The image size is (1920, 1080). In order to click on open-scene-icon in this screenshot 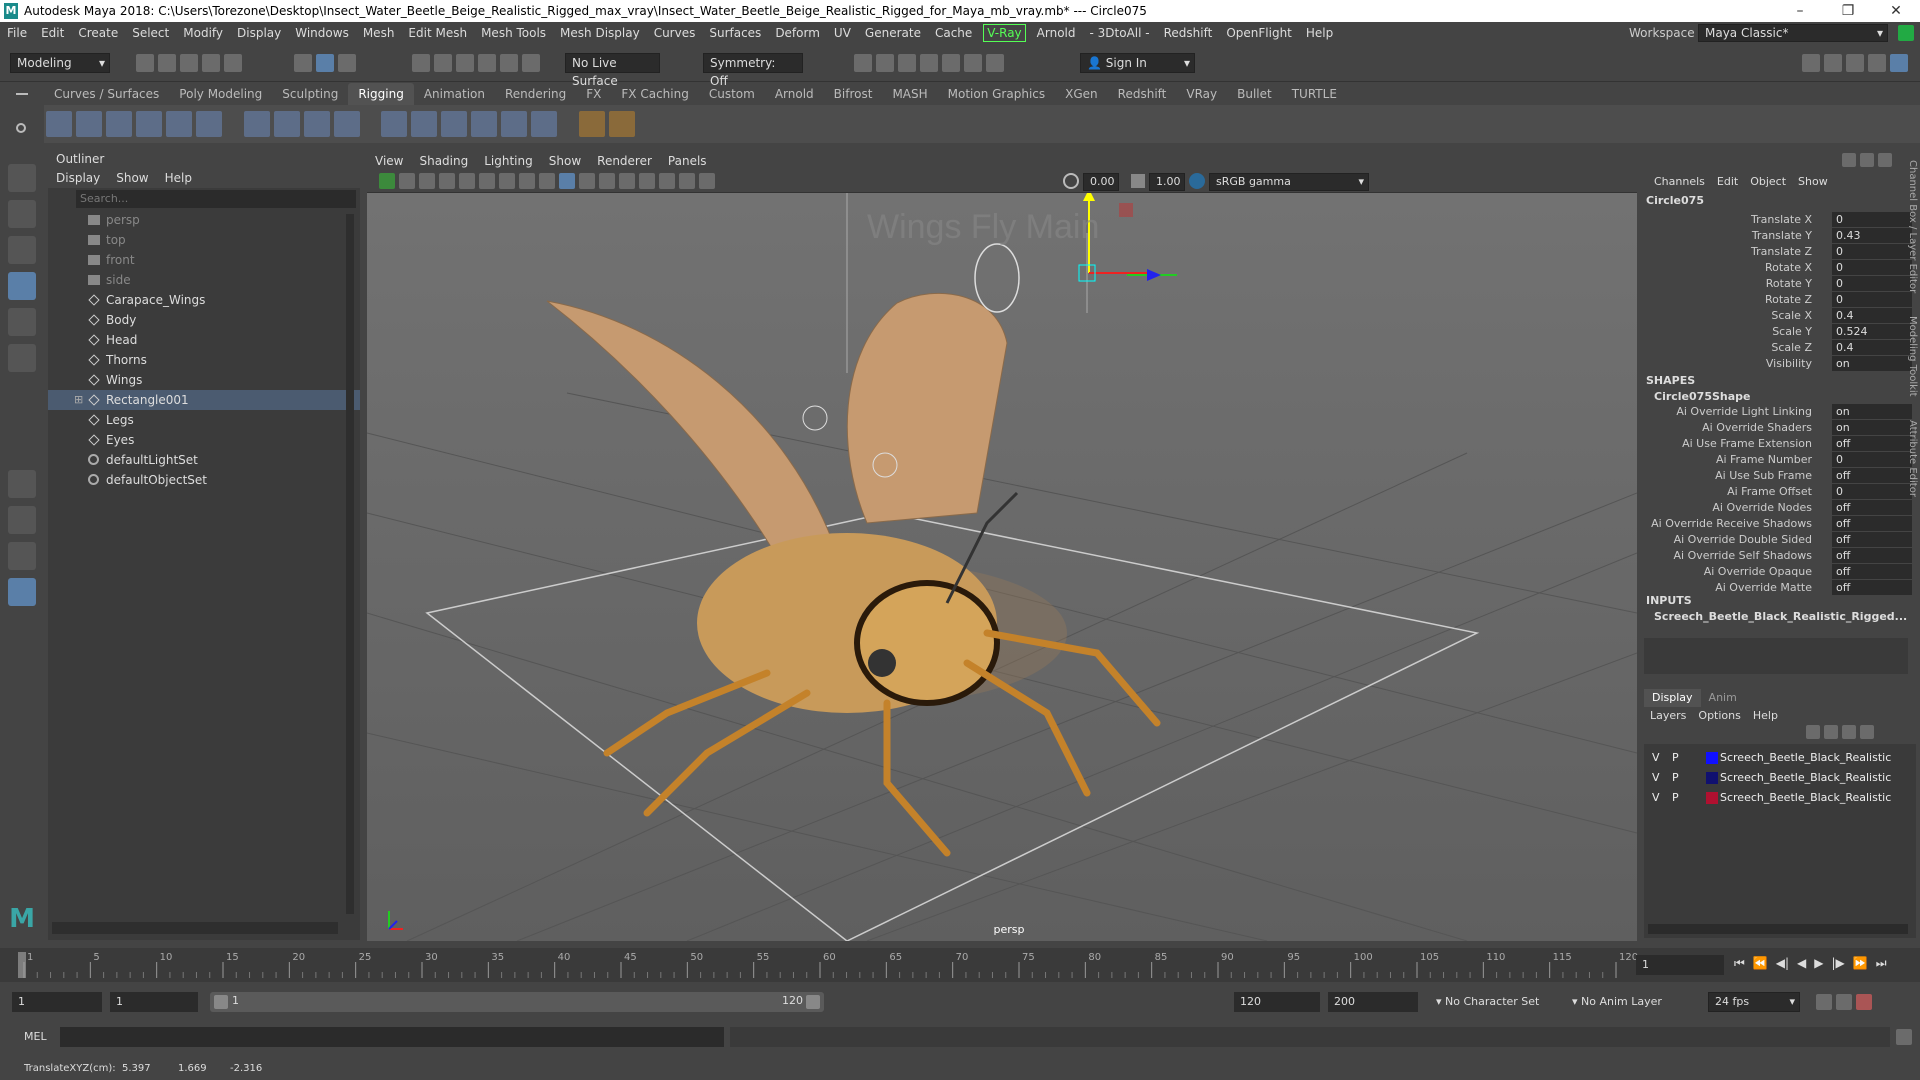, I will do `click(167, 63)`.